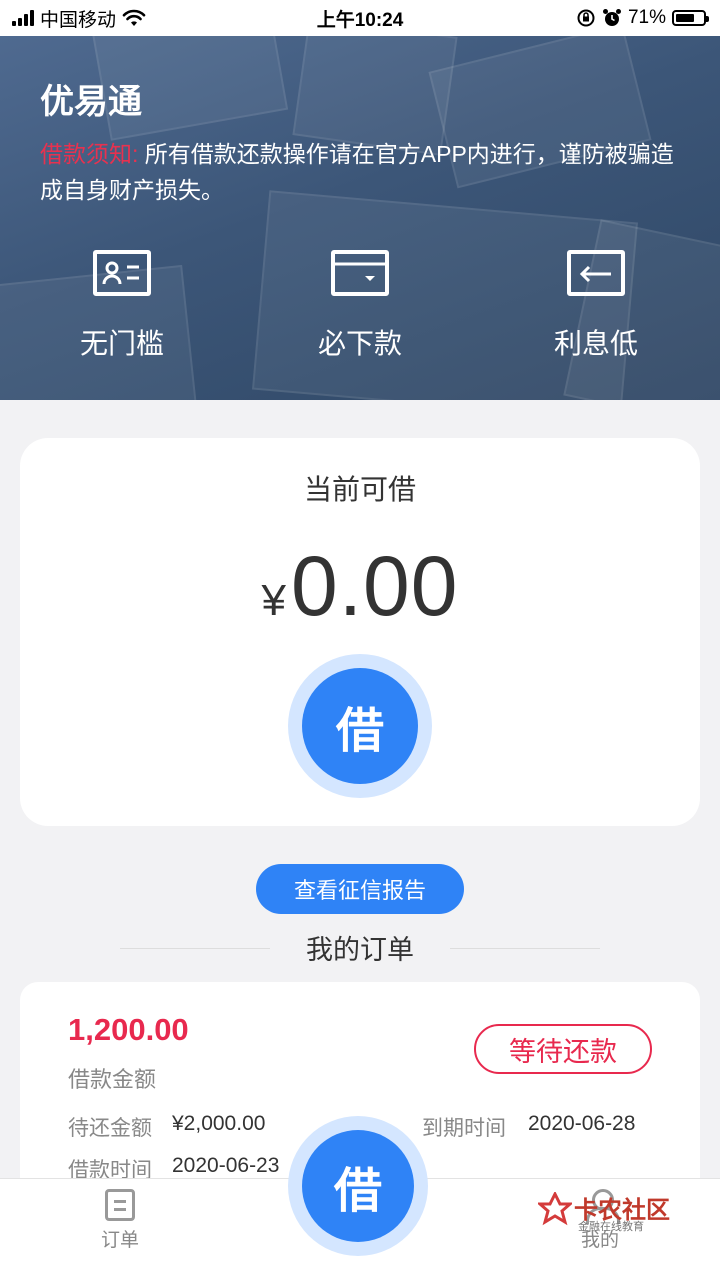 Image resolution: width=720 pixels, height=1280 pixels. I want to click on credit-report-button: 查看征信报告, so click(360, 889).